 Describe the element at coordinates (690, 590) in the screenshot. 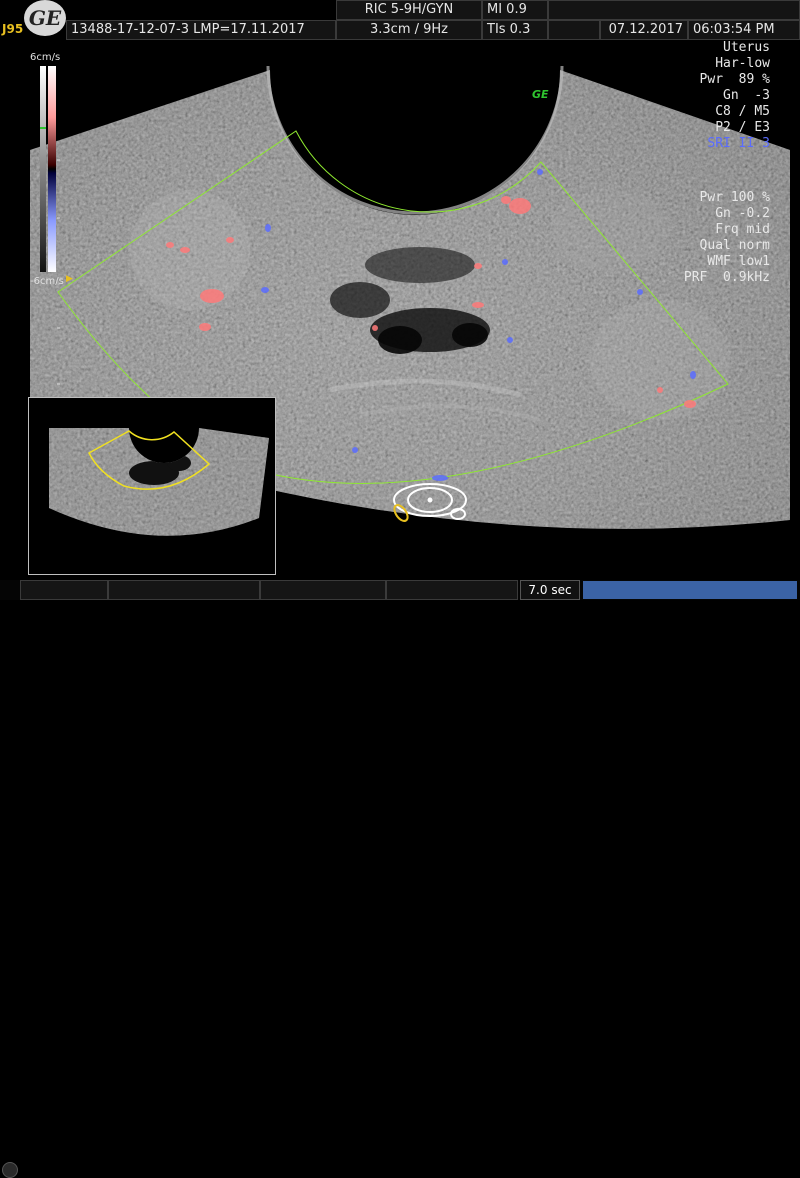

I see `cine-progress-bar` at that location.